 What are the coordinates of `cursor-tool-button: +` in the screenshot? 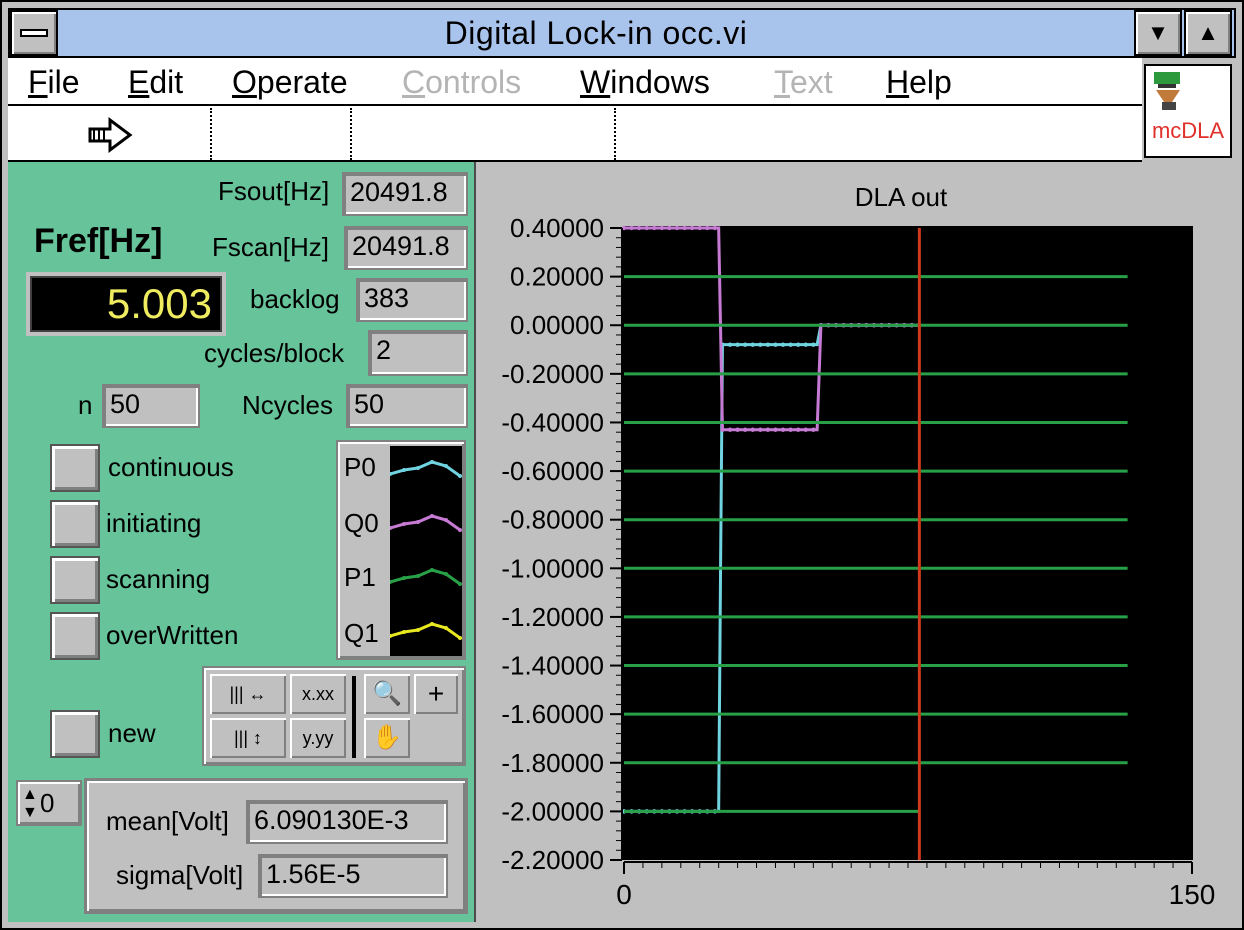 It's located at (436, 694).